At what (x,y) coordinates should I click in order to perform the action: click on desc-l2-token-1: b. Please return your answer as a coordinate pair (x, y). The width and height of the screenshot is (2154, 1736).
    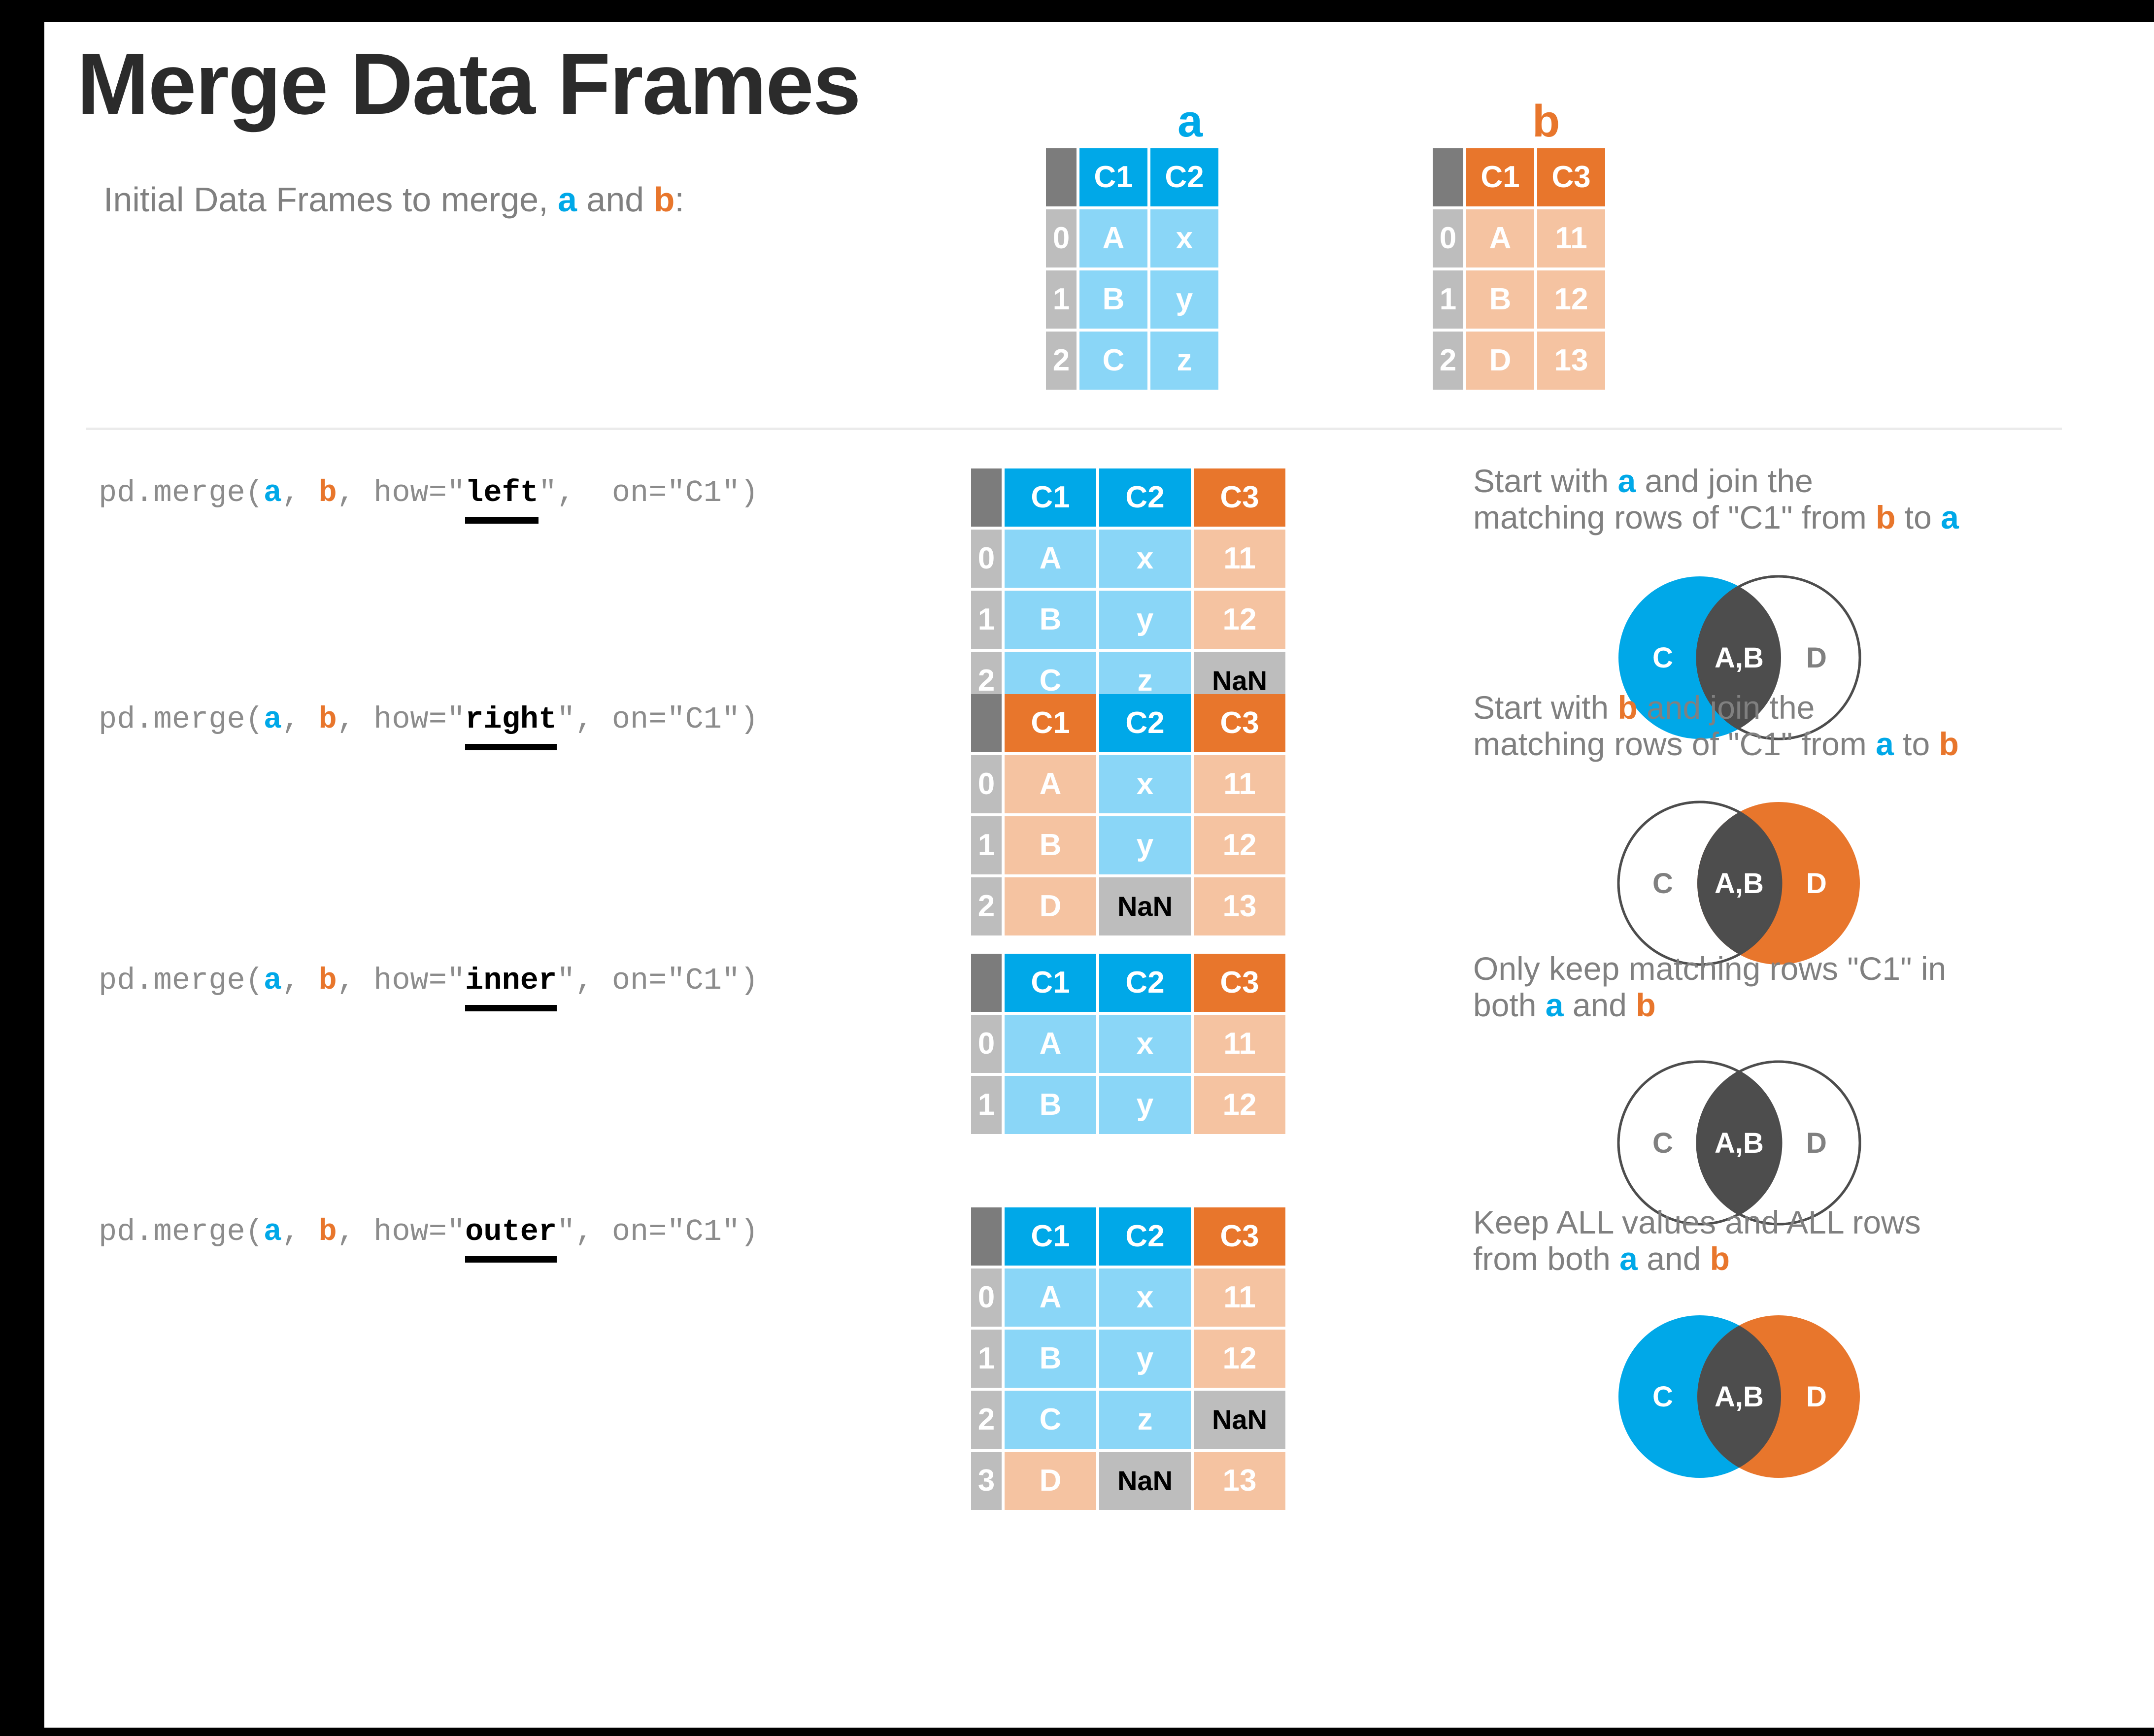
    Looking at the image, I should click on (1886, 517).